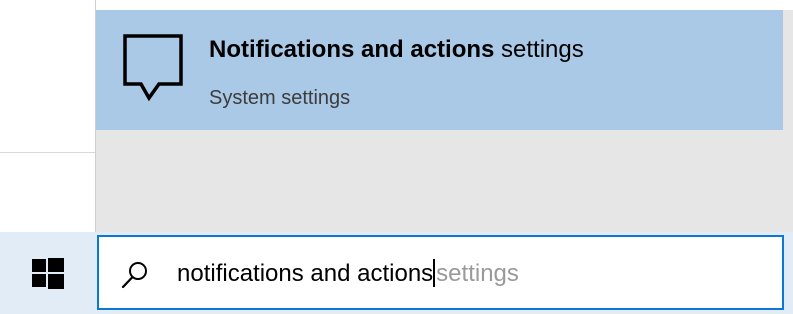 The height and width of the screenshot is (314, 793). Describe the element at coordinates (47, 152) in the screenshot. I see `divider` at that location.